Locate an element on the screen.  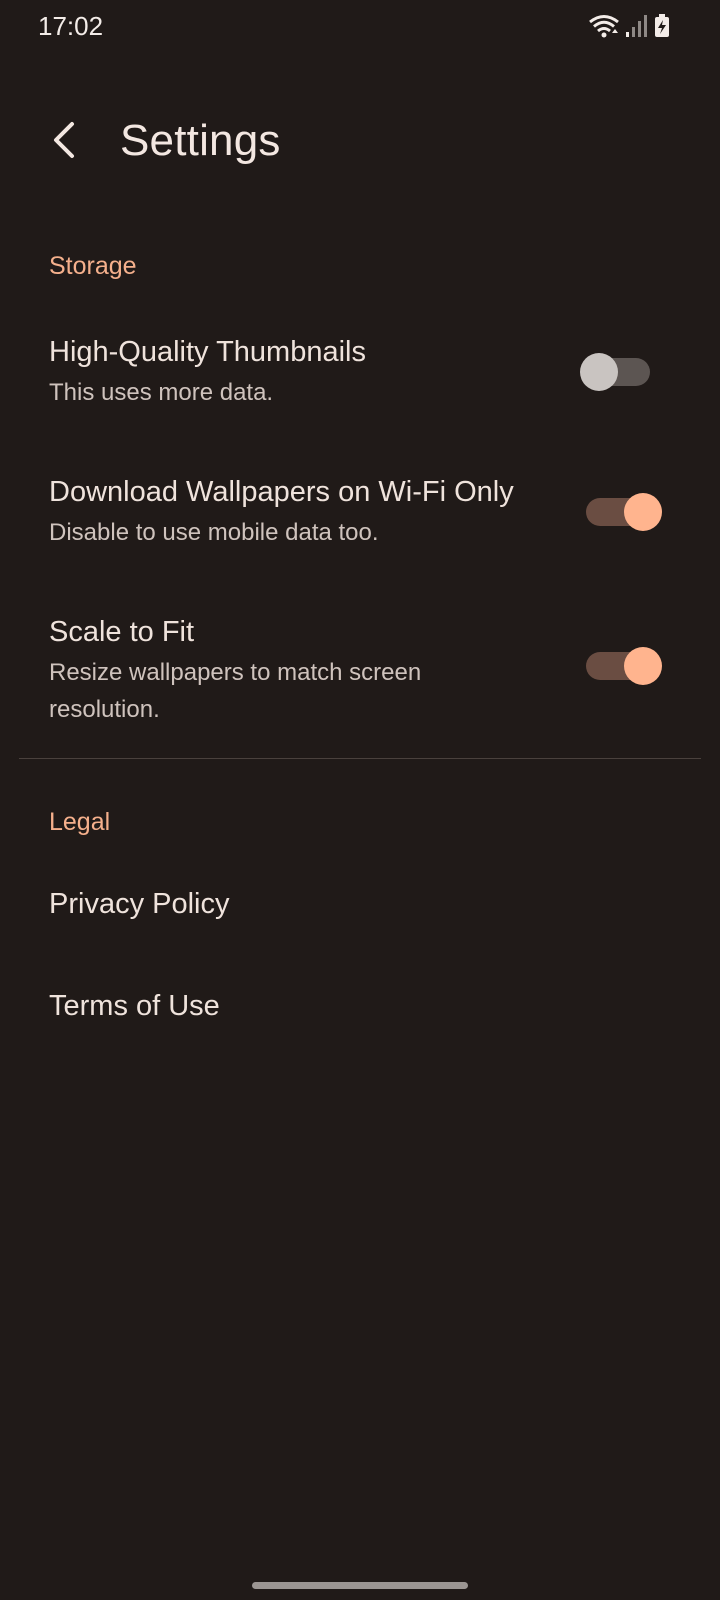
pref-title: Download Wallpapers on Wi-Fi Only is located at coordinates (281, 492).